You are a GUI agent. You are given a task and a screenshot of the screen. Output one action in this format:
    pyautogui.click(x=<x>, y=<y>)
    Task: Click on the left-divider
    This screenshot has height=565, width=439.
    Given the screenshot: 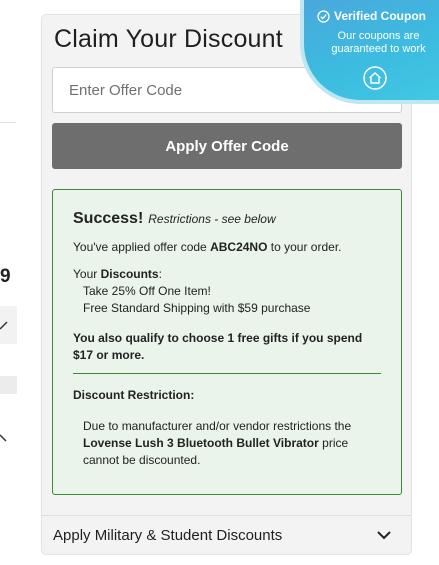 What is the action you would take?
    pyautogui.click(x=8, y=122)
    